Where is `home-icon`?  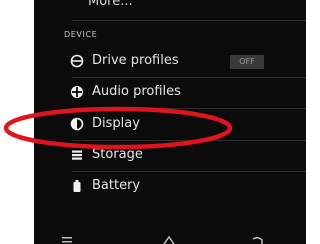
home-icon is located at coordinates (169, 239).